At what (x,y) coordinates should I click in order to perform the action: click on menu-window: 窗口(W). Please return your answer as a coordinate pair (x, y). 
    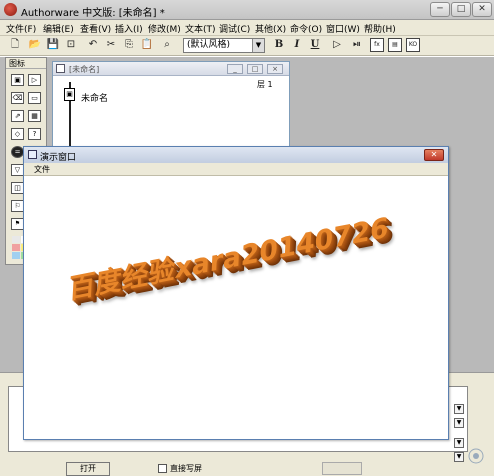
    Looking at the image, I should click on (343, 28).